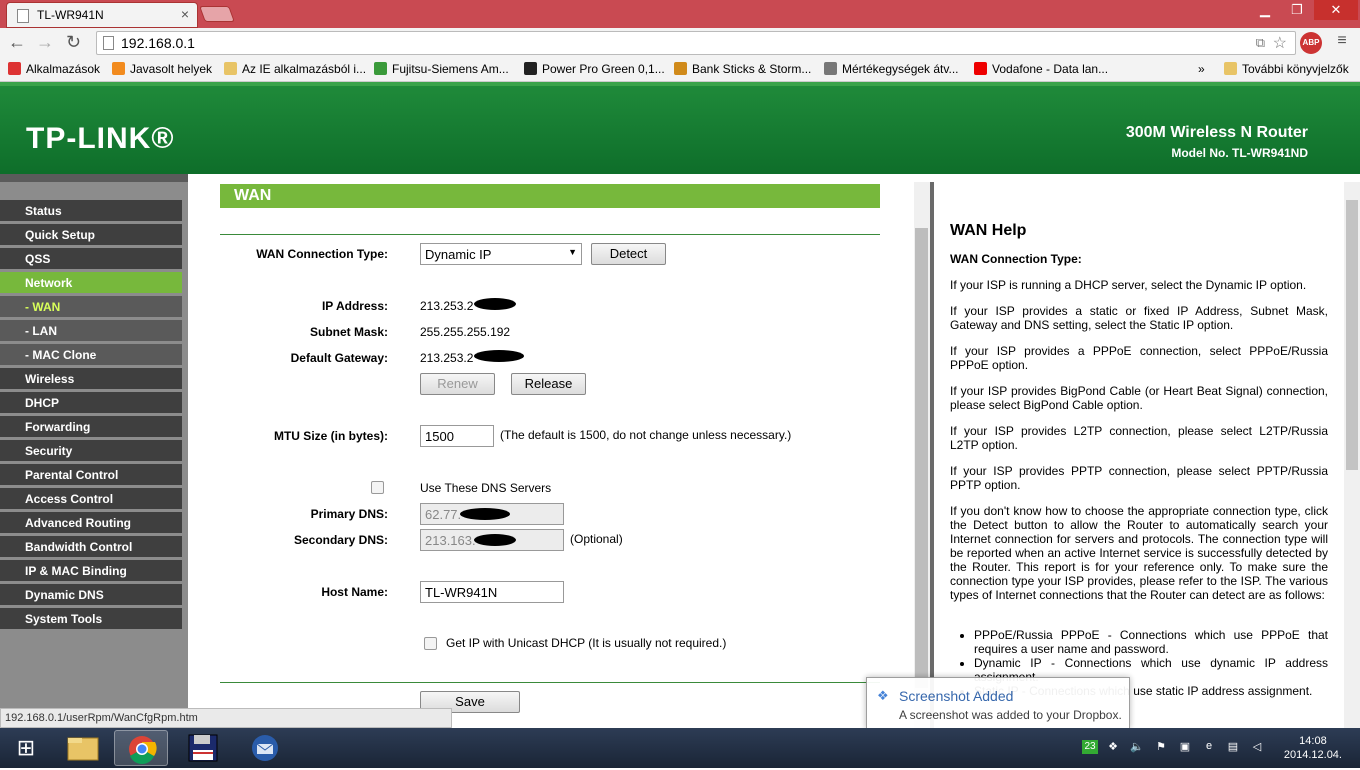 The width and height of the screenshot is (1360, 770). Describe the element at coordinates (91, 547) in the screenshot. I see `menu-item-bandwidth-control: Bandwidth Control` at that location.